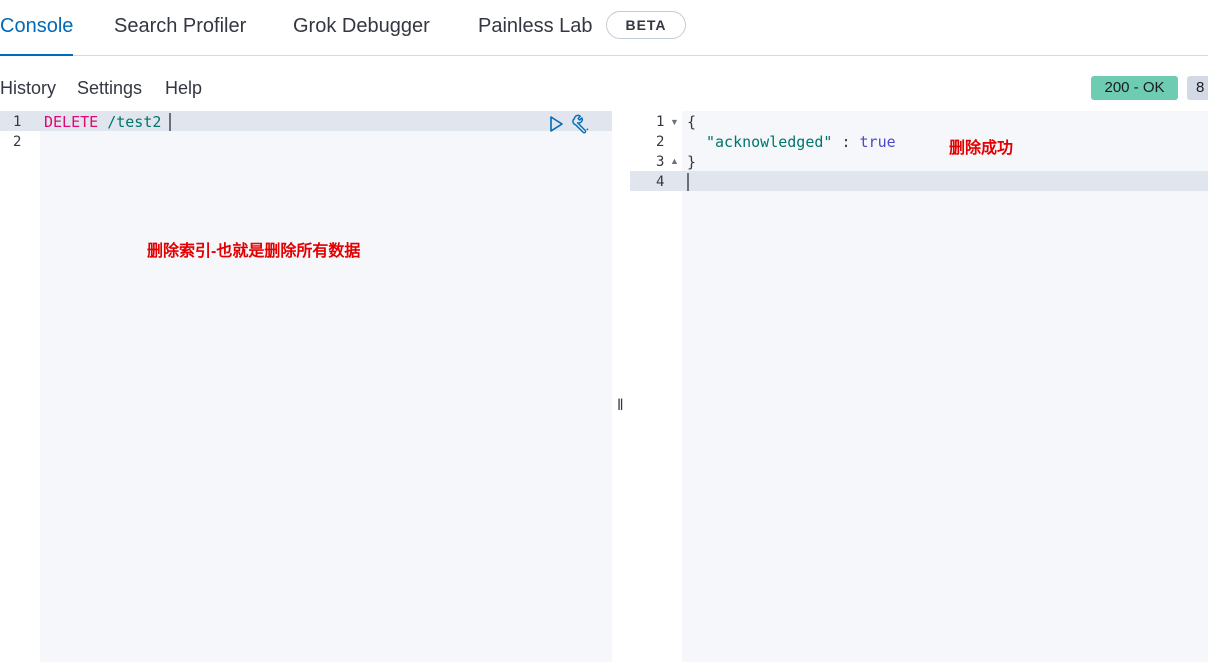 Image resolution: width=1208 pixels, height=662 pixels. I want to click on tab-search-profiler: Search Profiler, so click(180, 27).